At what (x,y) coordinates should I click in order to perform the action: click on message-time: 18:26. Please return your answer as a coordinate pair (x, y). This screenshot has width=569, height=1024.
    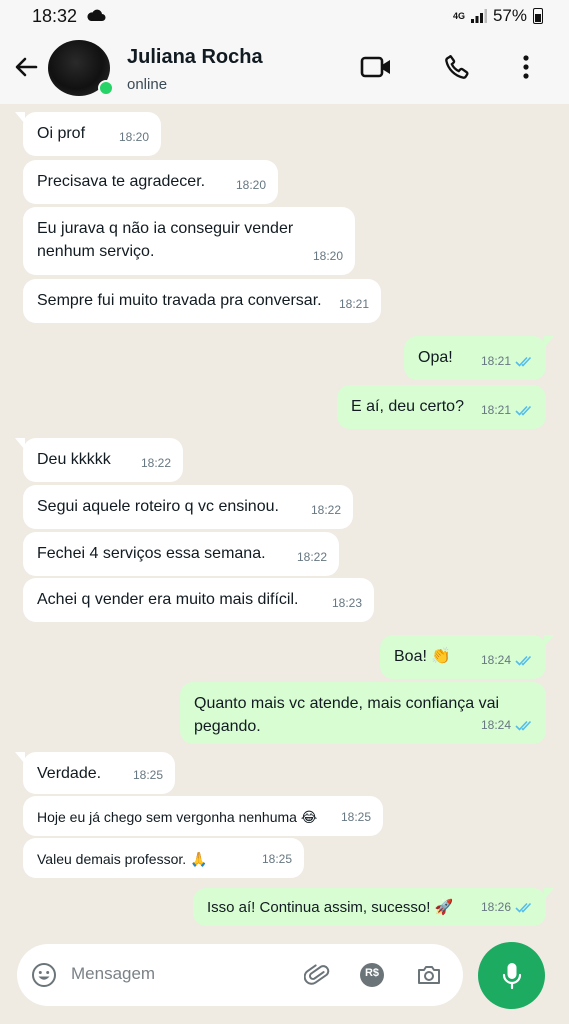
    Looking at the image, I should click on (495, 907).